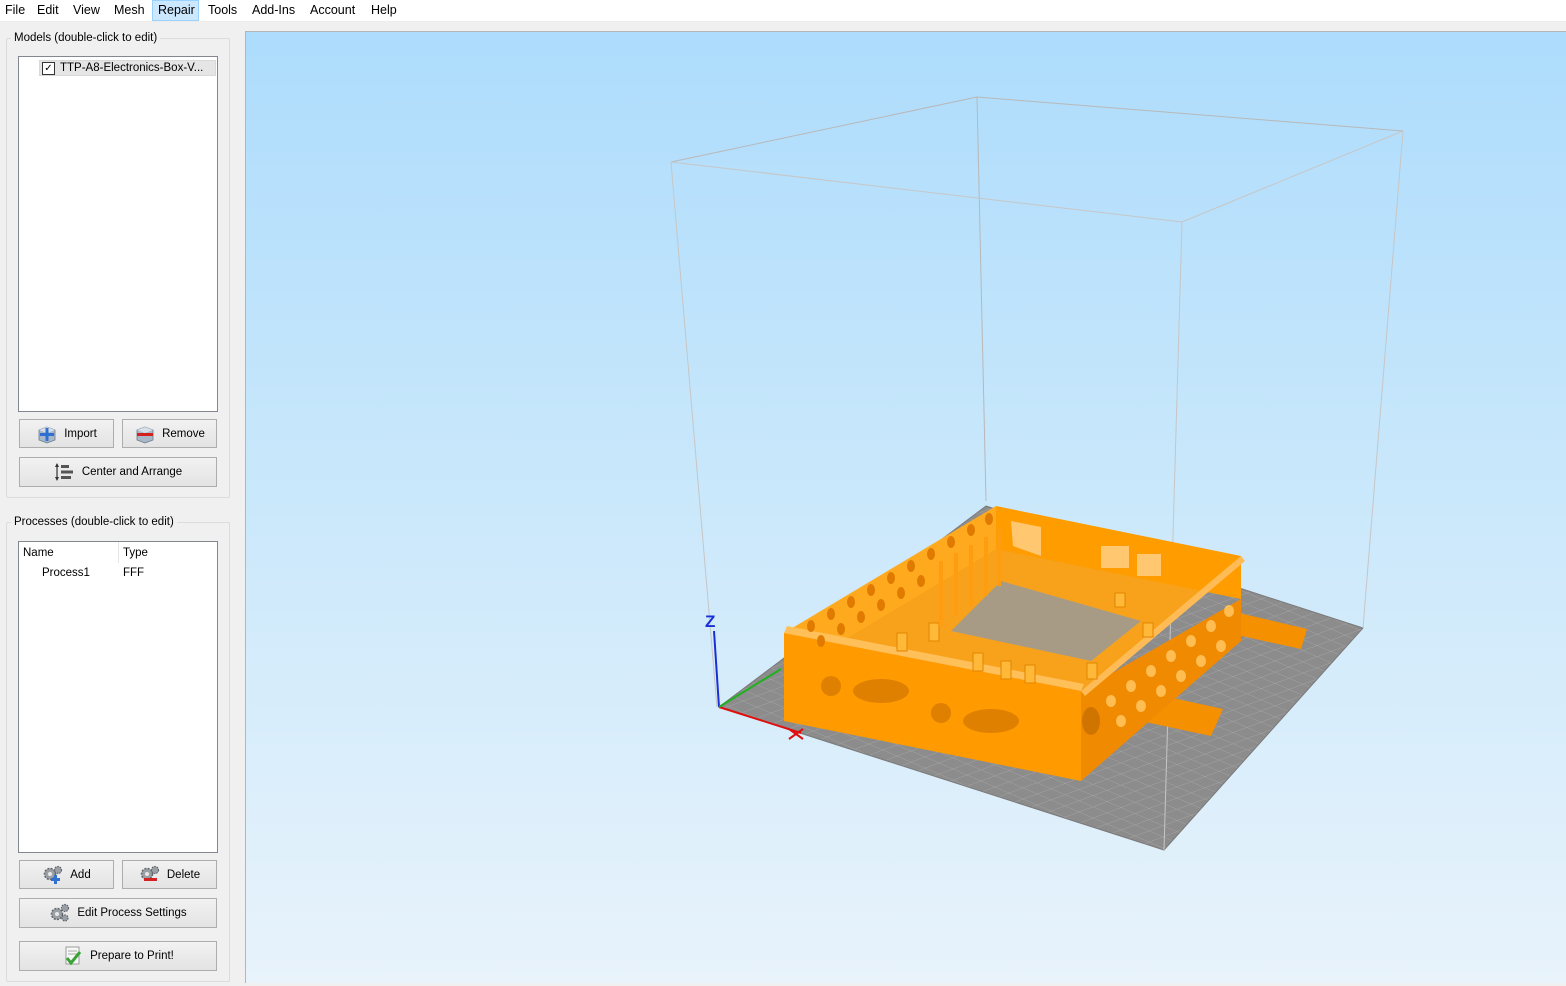  I want to click on menu-file: File, so click(15, 10).